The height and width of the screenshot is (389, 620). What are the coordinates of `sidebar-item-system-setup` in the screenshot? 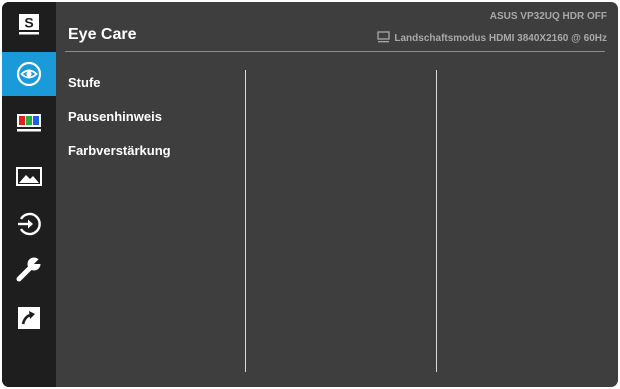 It's located at (29, 269).